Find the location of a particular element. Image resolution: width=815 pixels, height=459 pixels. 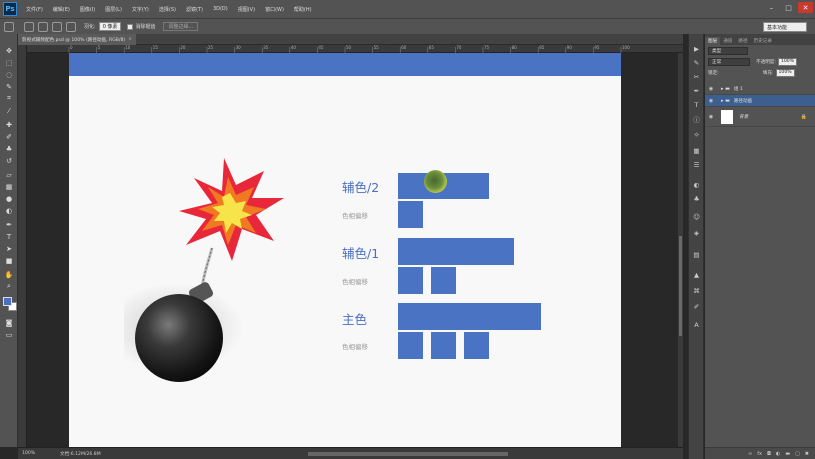

layer-row: ◉ ▸ ▬ 组 1 is located at coordinates (760, 89).